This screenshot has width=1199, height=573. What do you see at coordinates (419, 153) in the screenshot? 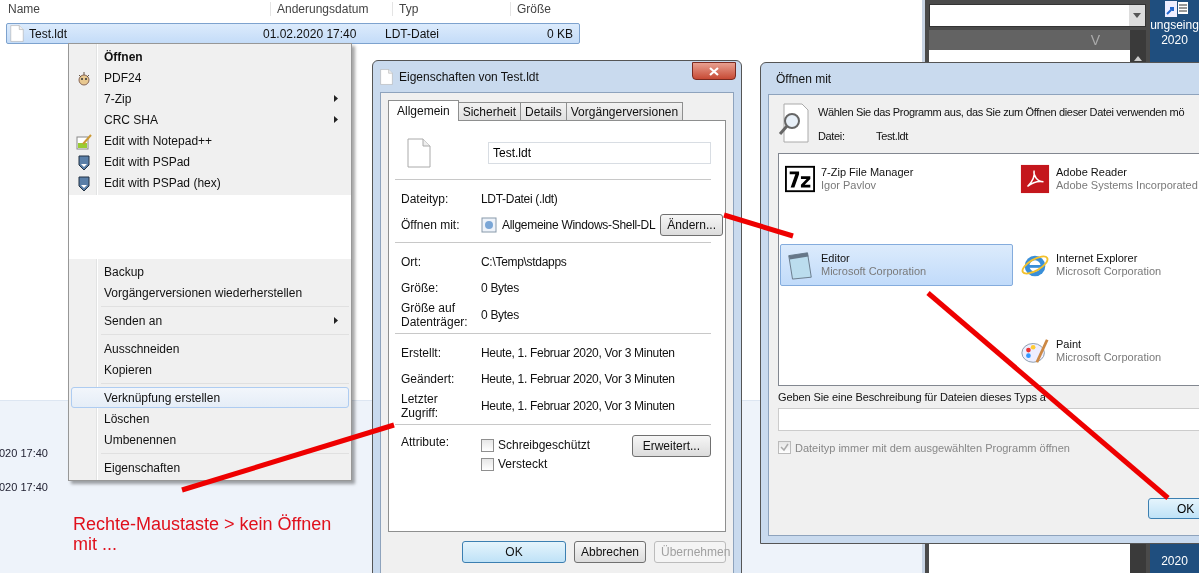
I see `document-icon` at bounding box center [419, 153].